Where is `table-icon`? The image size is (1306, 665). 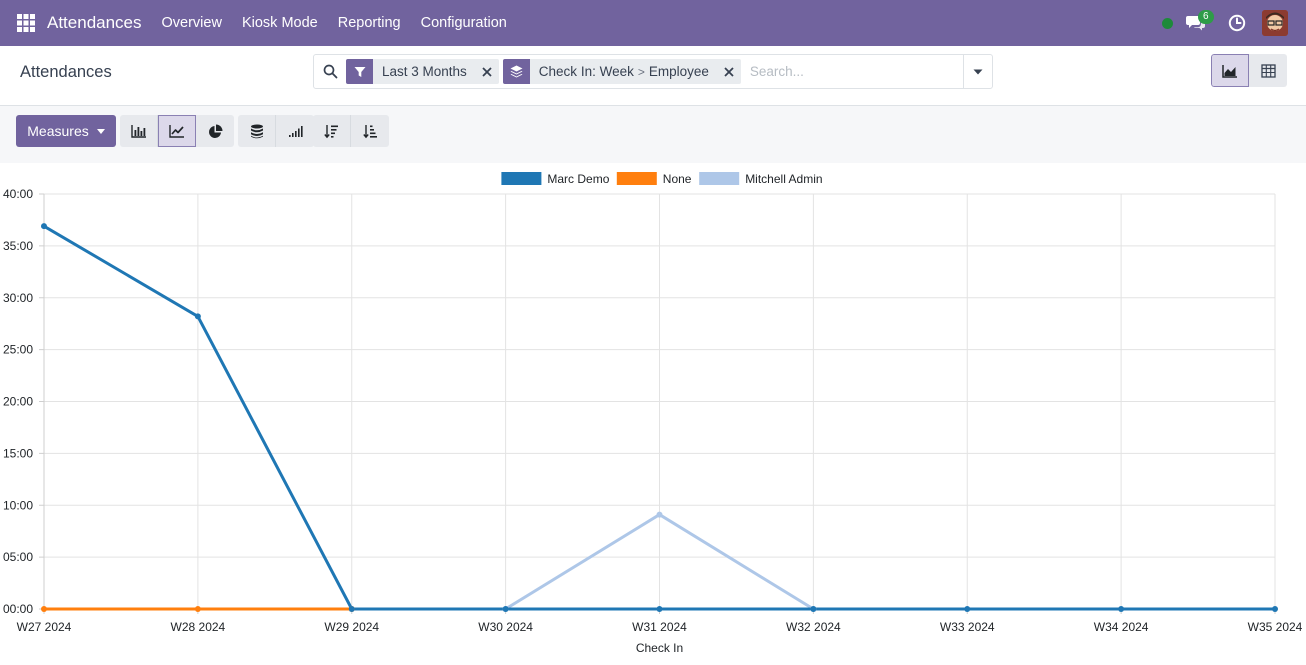
table-icon is located at coordinates (1268, 70).